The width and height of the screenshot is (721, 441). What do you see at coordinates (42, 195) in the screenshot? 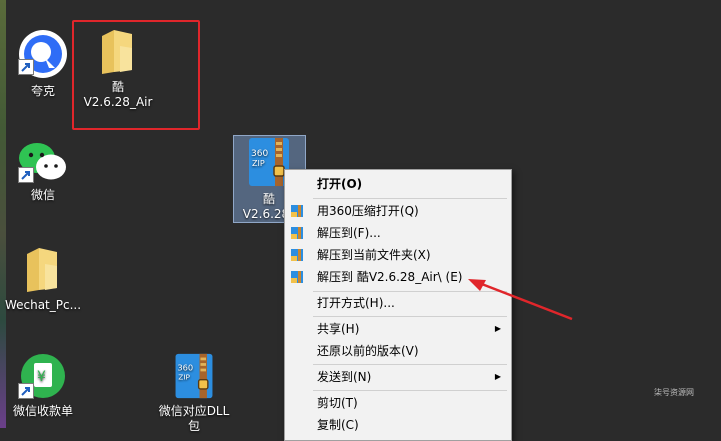
I see `wechat-label: 微信` at bounding box center [42, 195].